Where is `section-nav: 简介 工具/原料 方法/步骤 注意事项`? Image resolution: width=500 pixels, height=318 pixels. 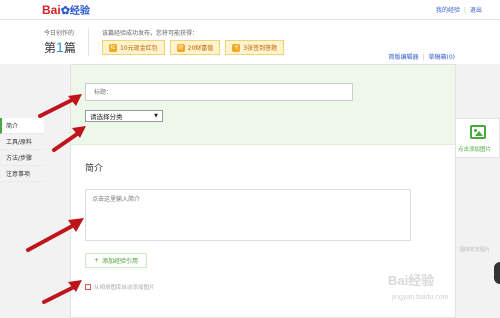
section-nav: 简介 工具/原料 方法/步骤 注意事项 is located at coordinates (22, 150).